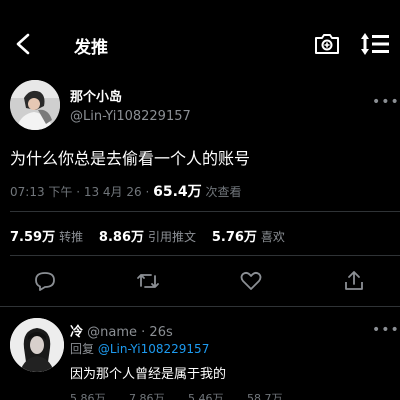  I want to click on page-title: 发推, so click(91, 48).